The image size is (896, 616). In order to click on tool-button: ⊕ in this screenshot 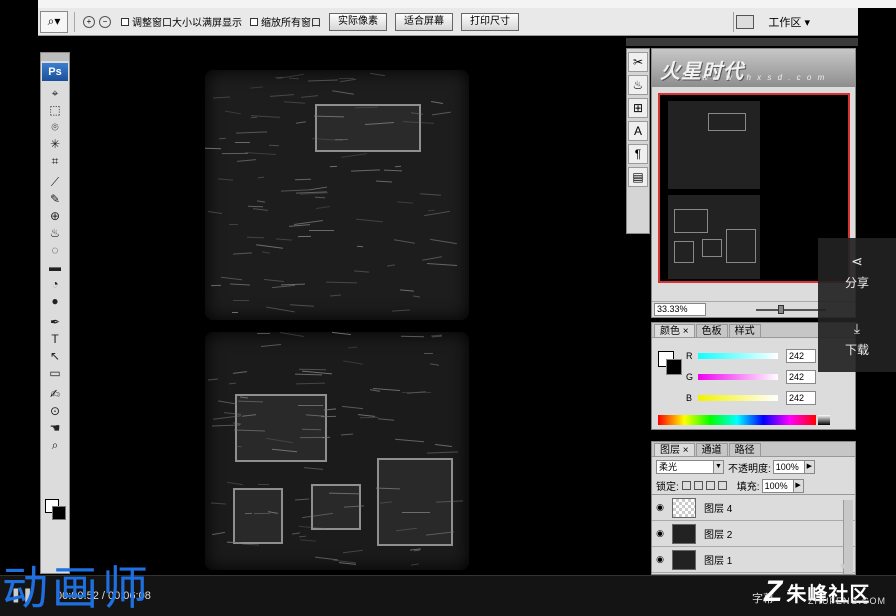, I will do `click(55, 216)`.